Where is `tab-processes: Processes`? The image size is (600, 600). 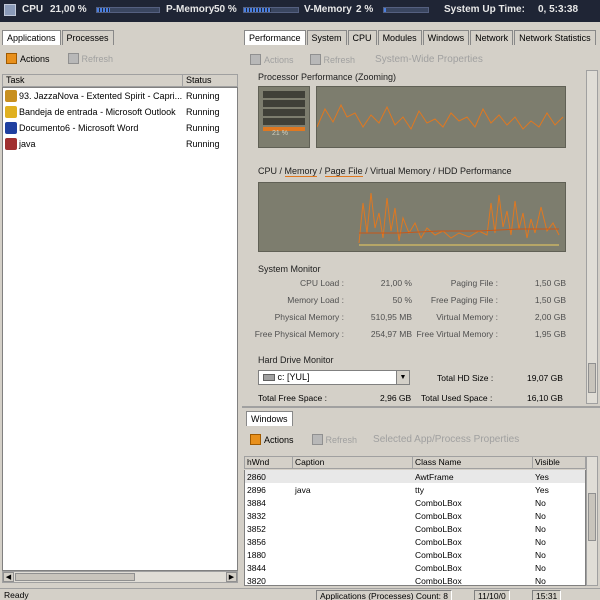 tab-processes: Processes is located at coordinates (87, 37).